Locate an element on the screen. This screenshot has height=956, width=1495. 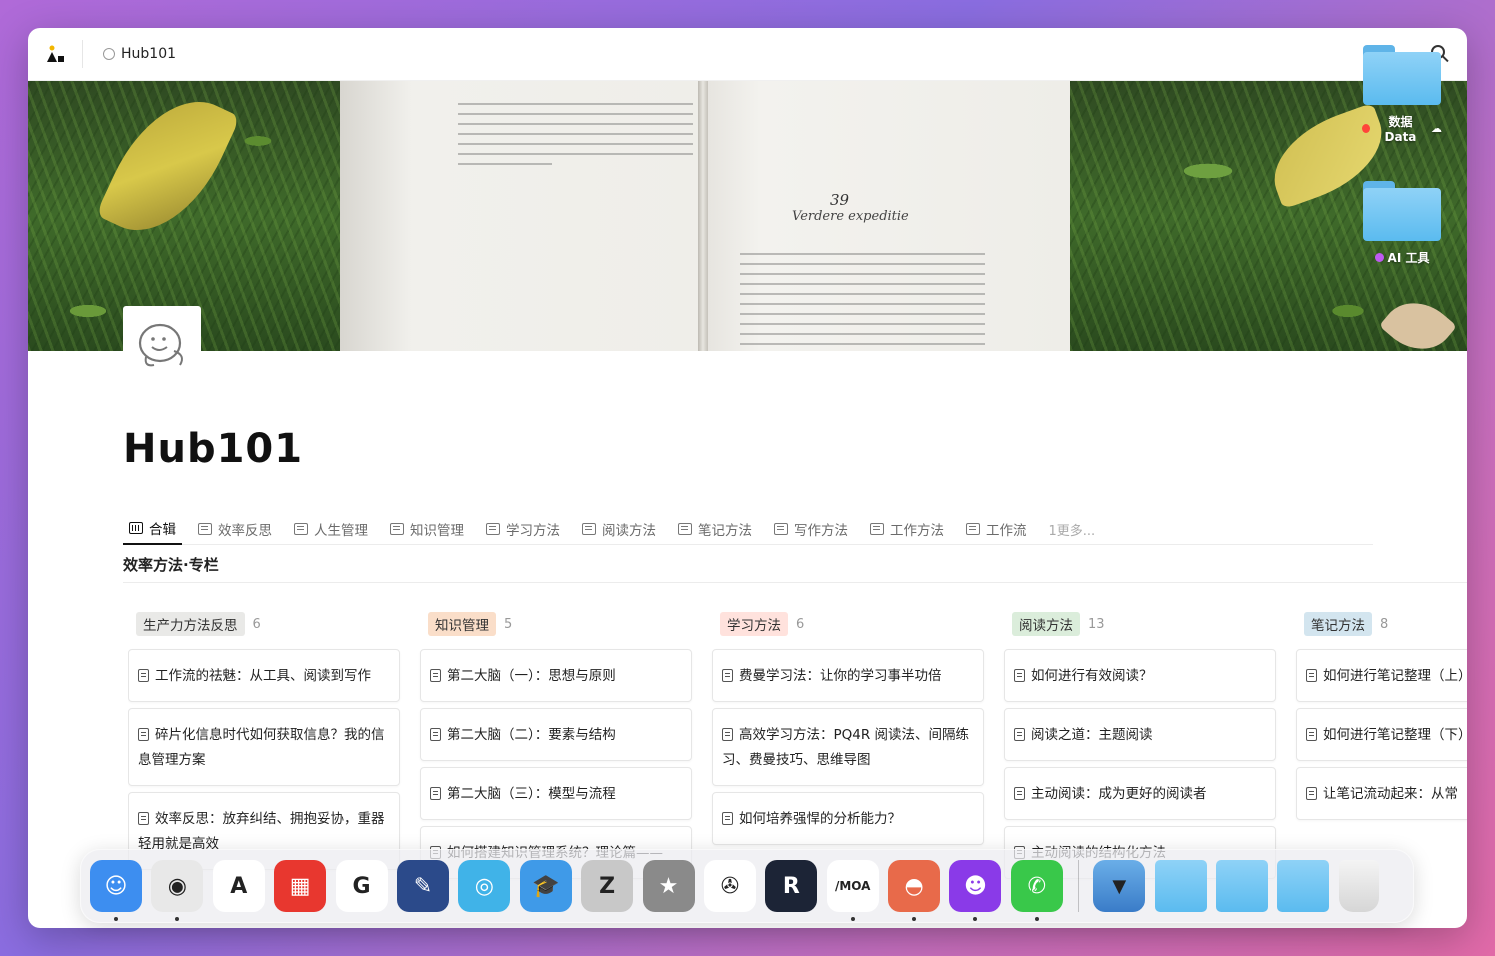
macos-dock: ☺ ◉ A ▦ G ✎ ◎ 🎓 Z ★ ✇ R/MOA ◓ ☻ ✆ ▼ is located at coordinates (747, 886).